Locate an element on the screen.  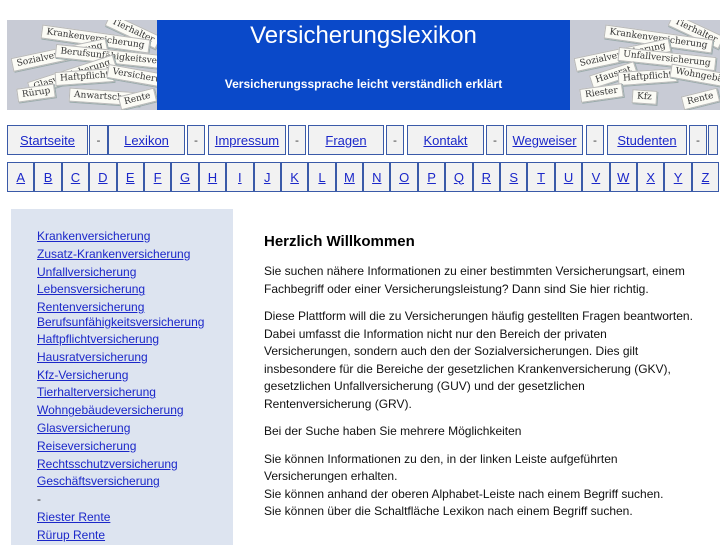
alphabet-letter-u: U is located at coordinates (568, 177).